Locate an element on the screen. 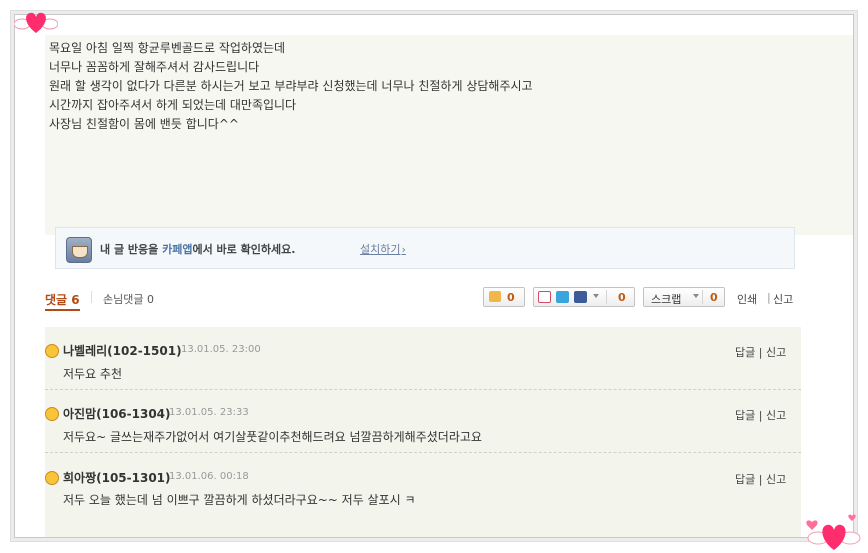 Image resolution: width=868 pixels, height=553 pixels. post-line-1: 목요일 아침 일찍 항균루벤골드로 작업하였는데 is located at coordinates (167, 48).